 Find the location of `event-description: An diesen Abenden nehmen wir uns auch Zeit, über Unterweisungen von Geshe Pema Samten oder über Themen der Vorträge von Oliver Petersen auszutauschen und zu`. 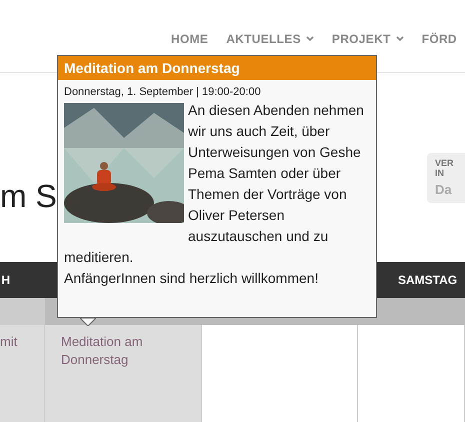

event-description: An diesen Abenden nehmen wir uns auch Zeit, über Unterweisungen von Geshe Pema Samten oder über Themen der Vorträge von Oliver Petersen auszutauschen und zu is located at coordinates (276, 173).